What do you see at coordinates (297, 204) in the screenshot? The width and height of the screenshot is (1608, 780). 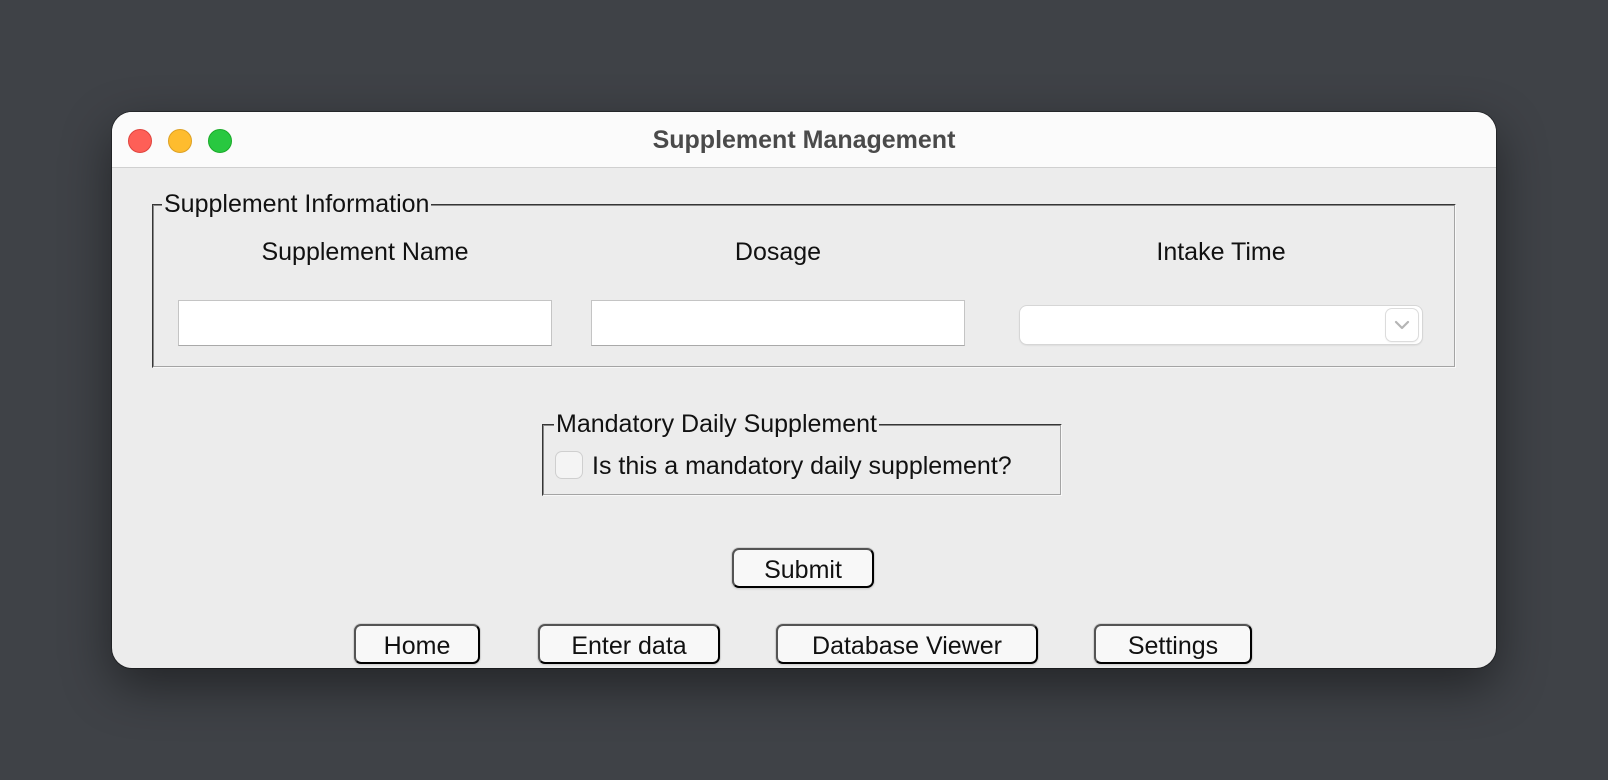 I see `supplement-information-legend: Supplement Information` at bounding box center [297, 204].